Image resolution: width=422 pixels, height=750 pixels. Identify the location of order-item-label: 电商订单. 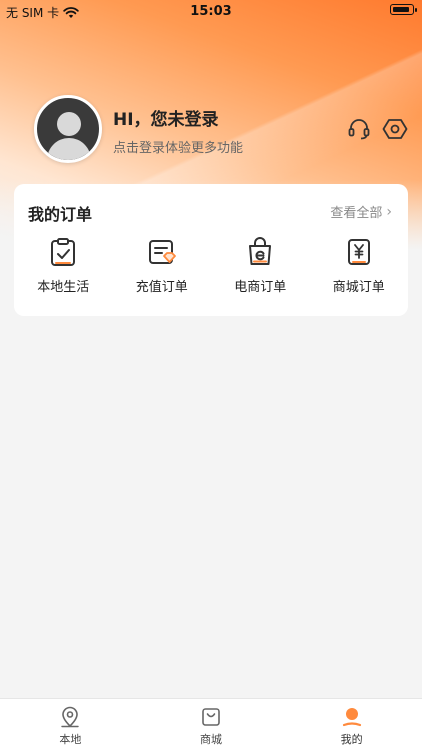
(260, 287).